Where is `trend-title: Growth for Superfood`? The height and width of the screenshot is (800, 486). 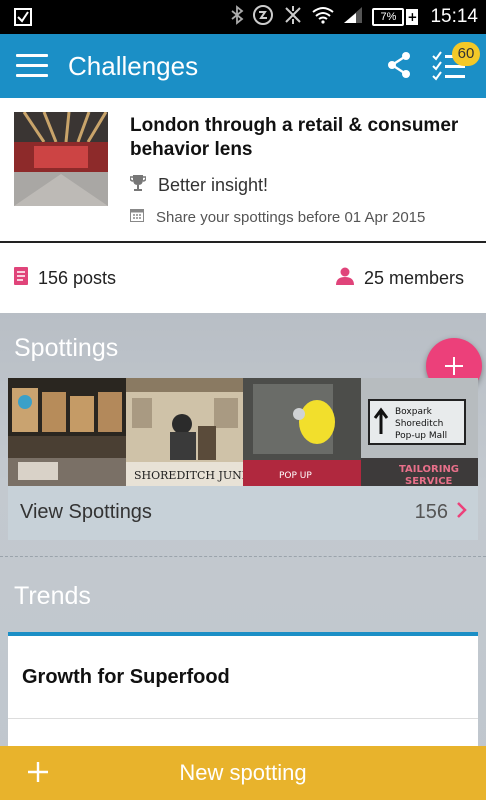 trend-title: Growth for Superfood is located at coordinates (126, 677).